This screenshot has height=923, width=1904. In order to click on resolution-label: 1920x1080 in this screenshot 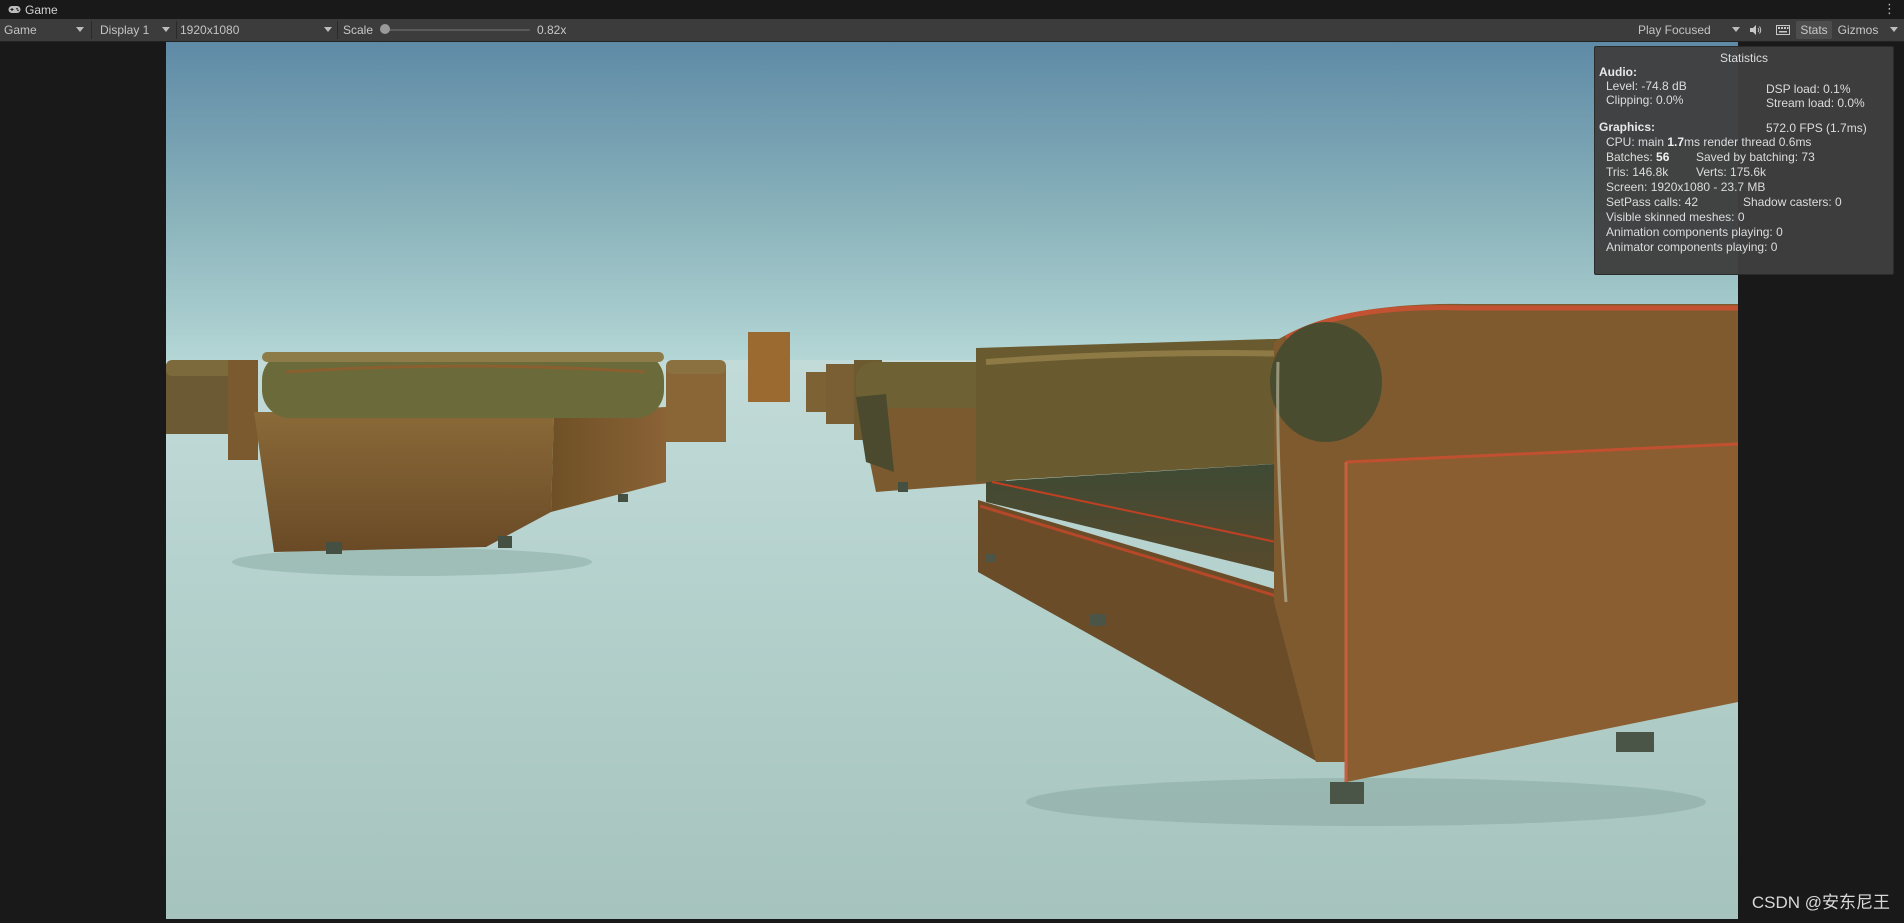, I will do `click(210, 30)`.